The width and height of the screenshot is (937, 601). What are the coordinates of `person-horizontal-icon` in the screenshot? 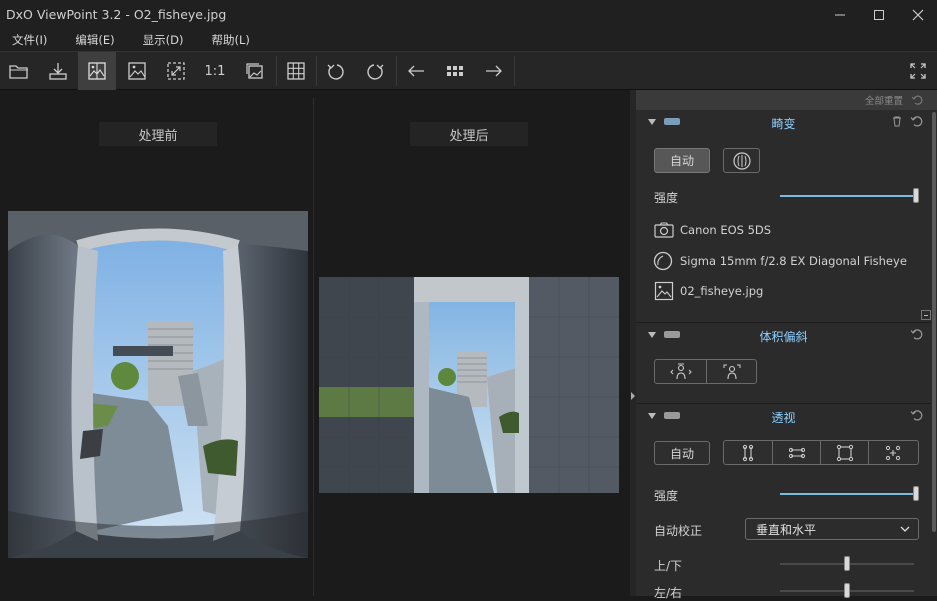 It's located at (680, 371).